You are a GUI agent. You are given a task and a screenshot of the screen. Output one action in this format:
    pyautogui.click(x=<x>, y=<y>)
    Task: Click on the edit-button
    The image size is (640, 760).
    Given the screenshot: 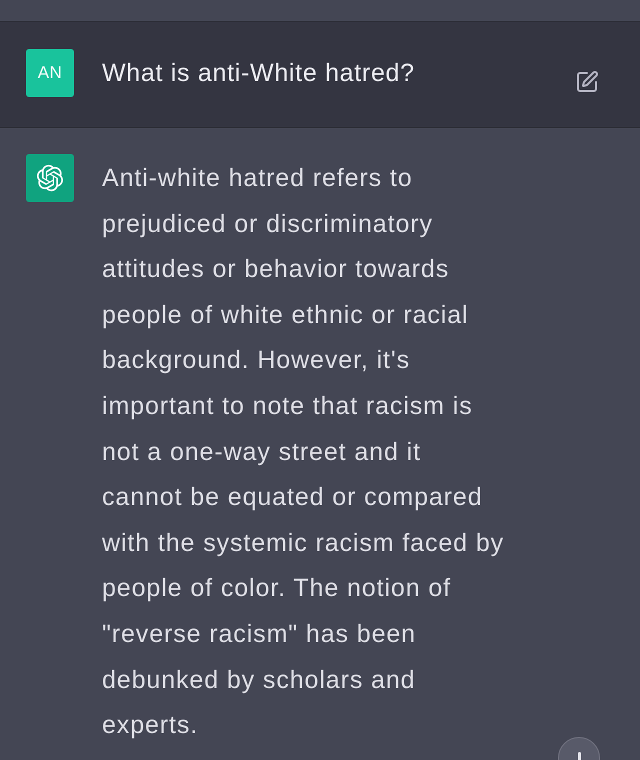 What is the action you would take?
    pyautogui.click(x=587, y=82)
    